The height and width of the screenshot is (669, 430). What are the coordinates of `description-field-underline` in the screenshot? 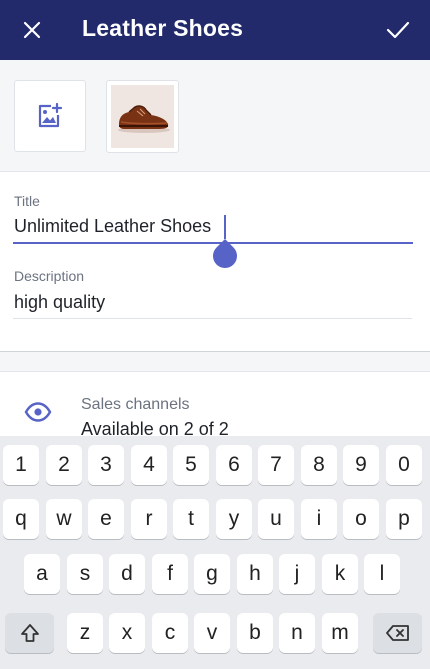 It's located at (212, 318).